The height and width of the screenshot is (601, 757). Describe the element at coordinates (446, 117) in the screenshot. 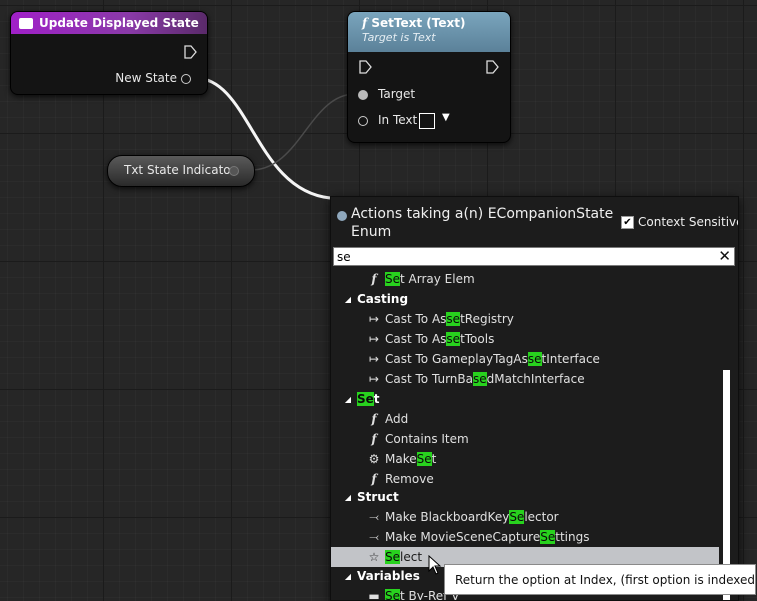

I see `chevron-down-icon: ▼` at that location.